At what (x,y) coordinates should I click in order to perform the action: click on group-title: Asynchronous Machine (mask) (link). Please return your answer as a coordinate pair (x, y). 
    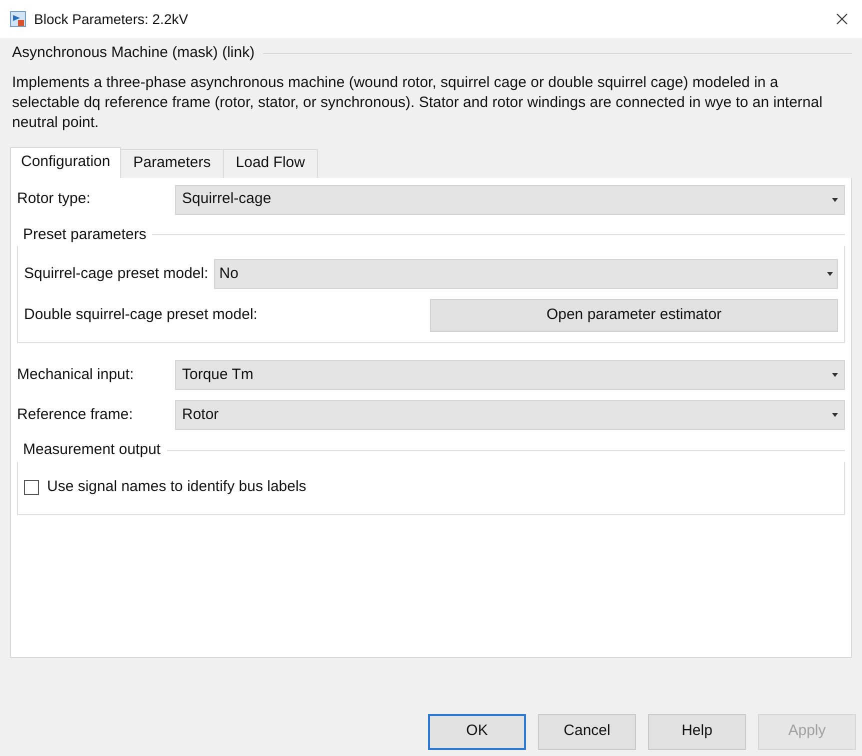
    Looking at the image, I should click on (133, 53).